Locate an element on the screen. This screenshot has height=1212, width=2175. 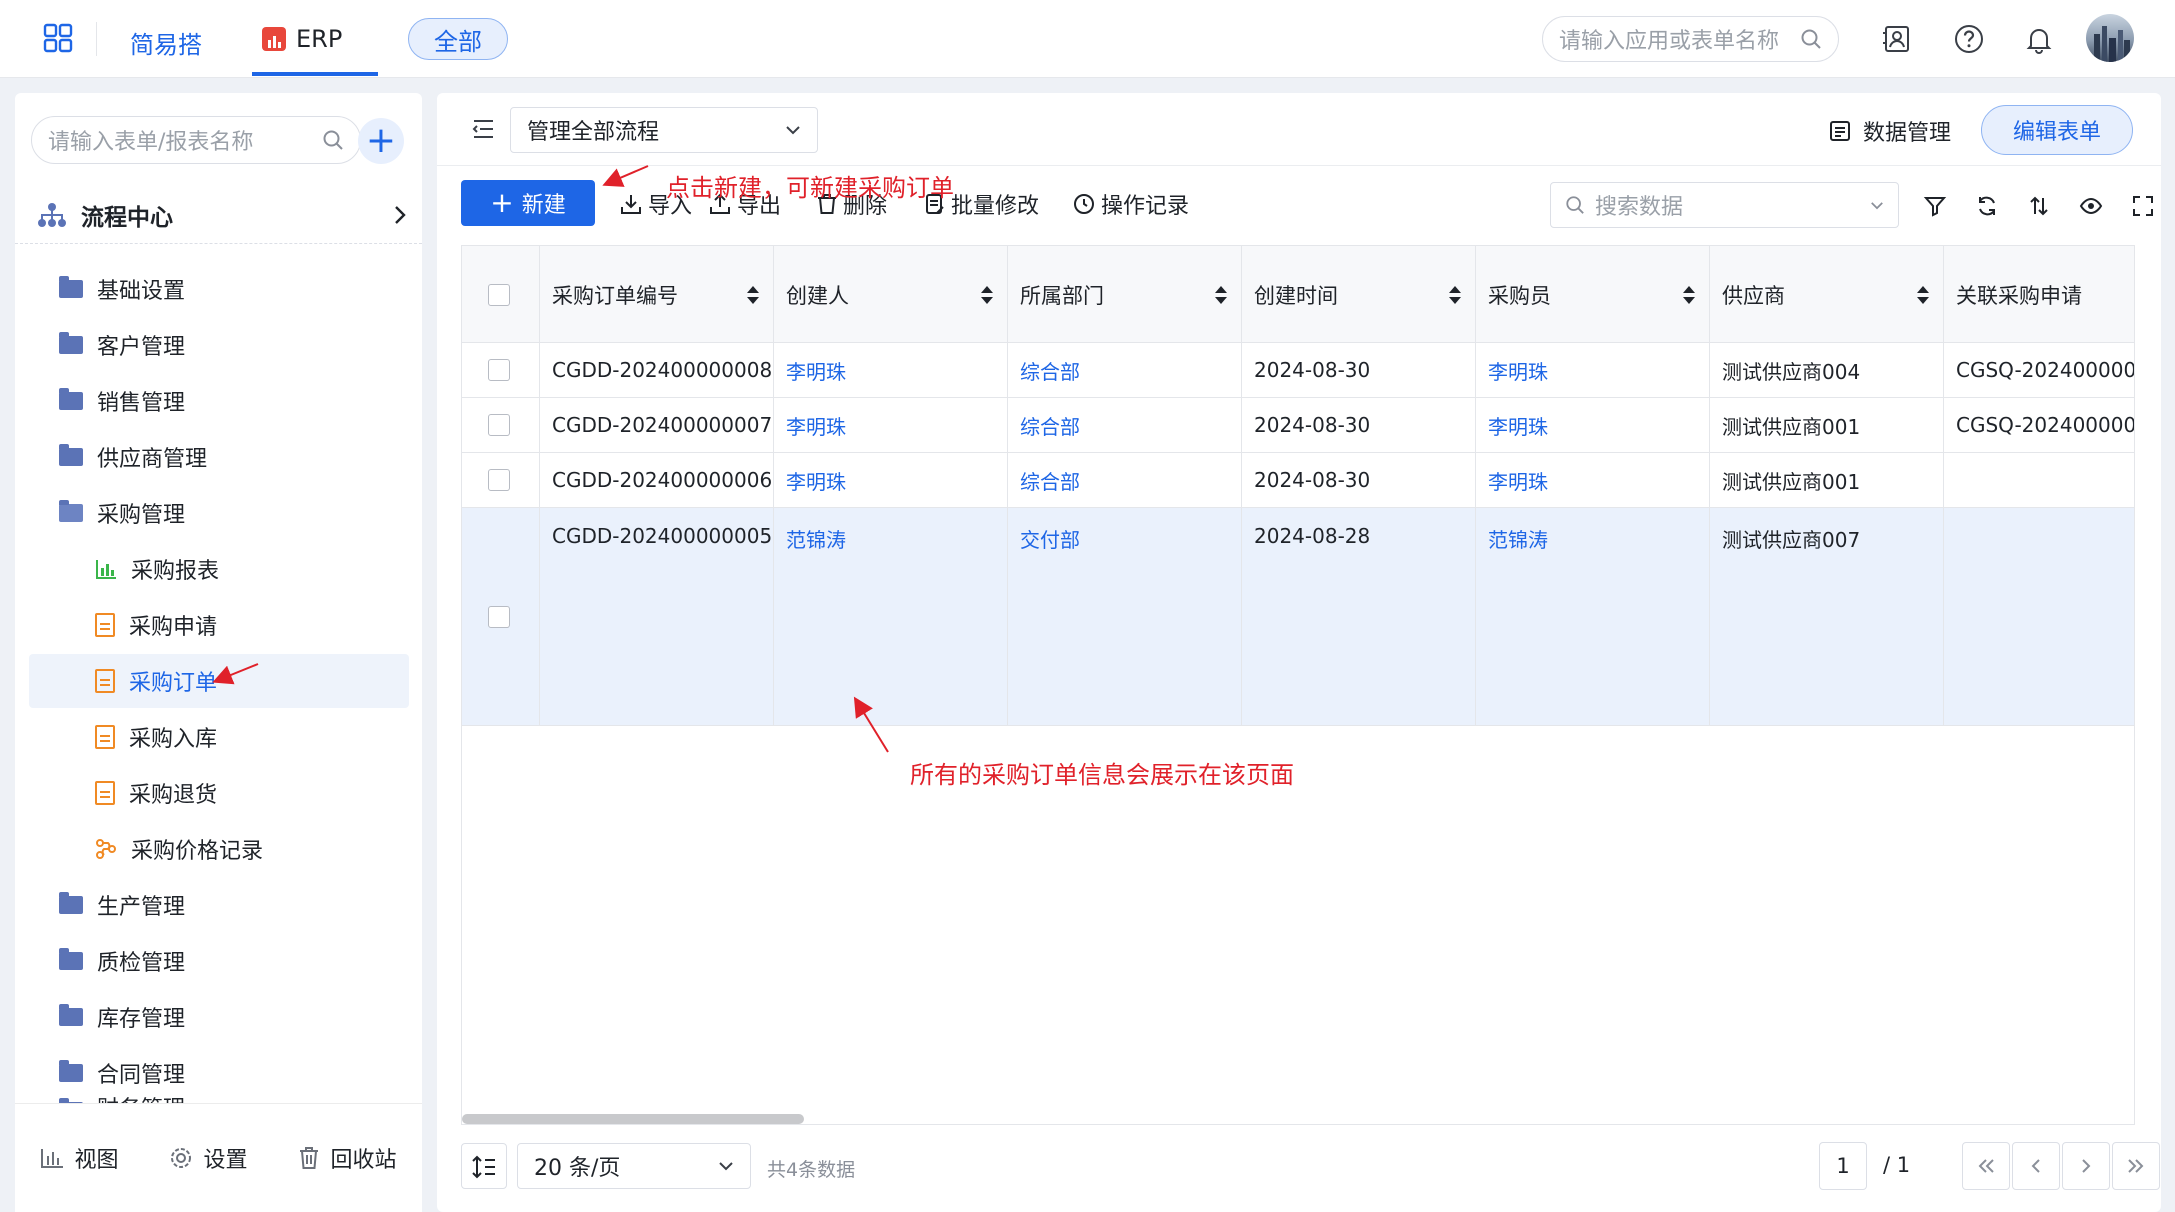
recycle-bin-button: 回收站 is located at coordinates (347, 1158).